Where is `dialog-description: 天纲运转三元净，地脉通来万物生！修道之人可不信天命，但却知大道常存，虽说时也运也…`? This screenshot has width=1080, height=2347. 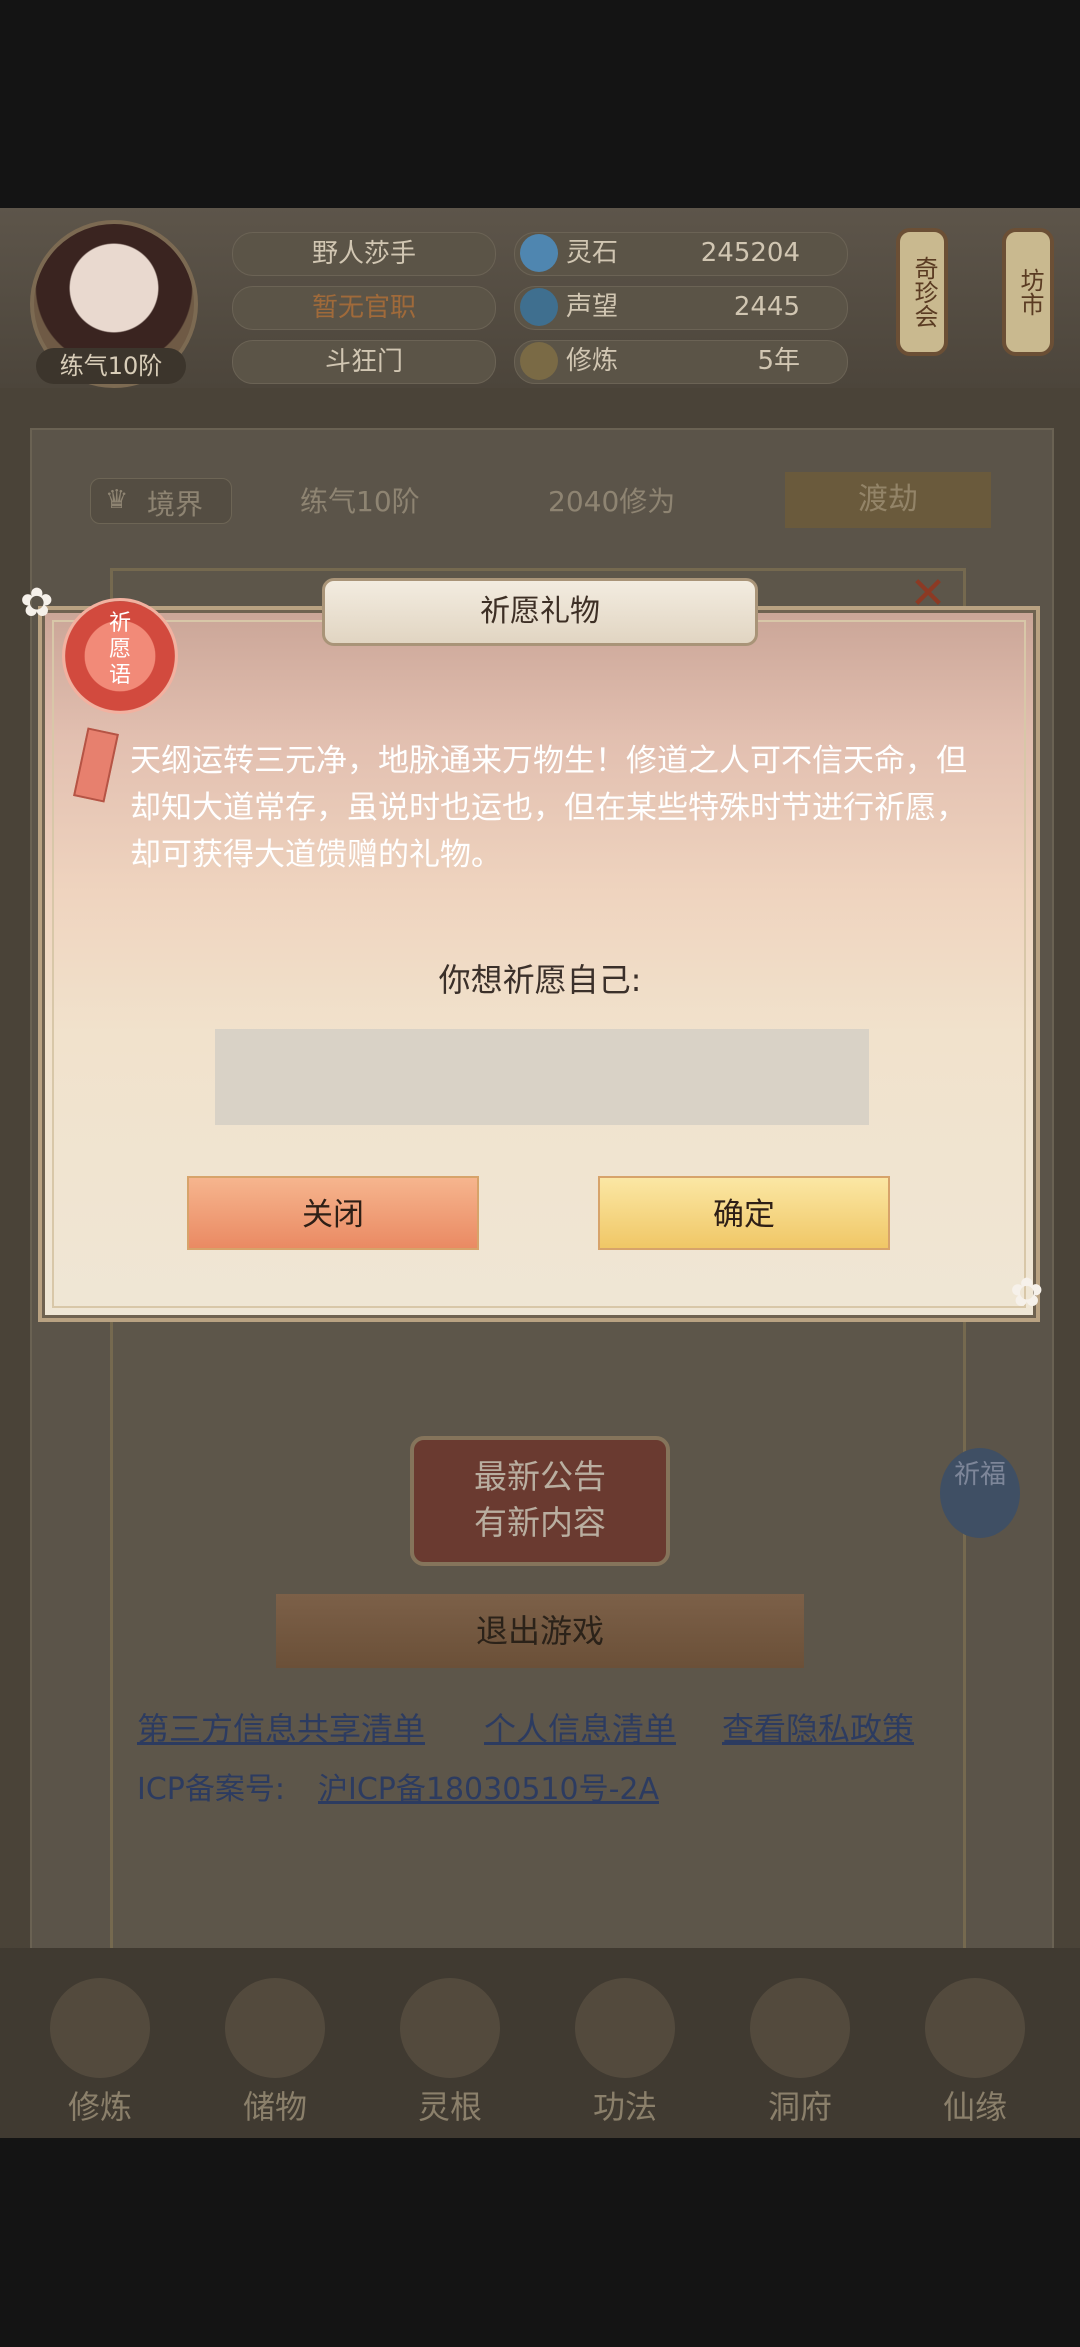 dialog-description: 天纲运转三元净，地脉通来万物生！修道之人可不信天命，但却知大道常存，虽说时也运也… is located at coordinates (548, 808).